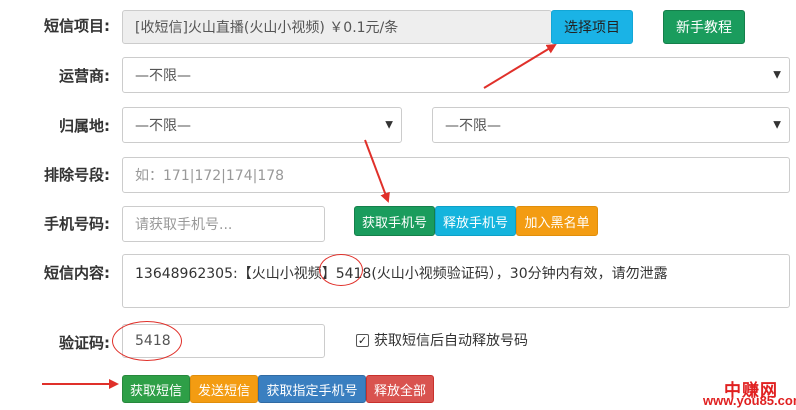  Describe the element at coordinates (77, 175) in the screenshot. I see `exclude-prefix-label: 排除号段:` at that location.